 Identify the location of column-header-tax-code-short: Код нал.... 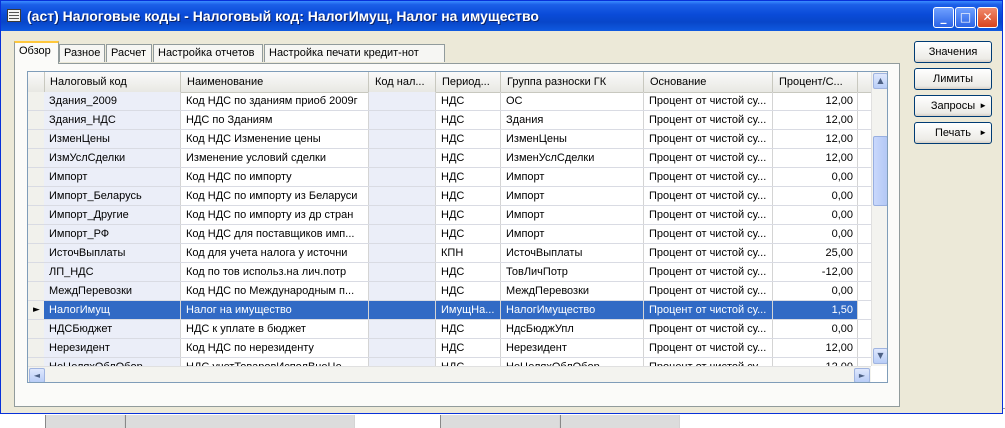
(402, 82).